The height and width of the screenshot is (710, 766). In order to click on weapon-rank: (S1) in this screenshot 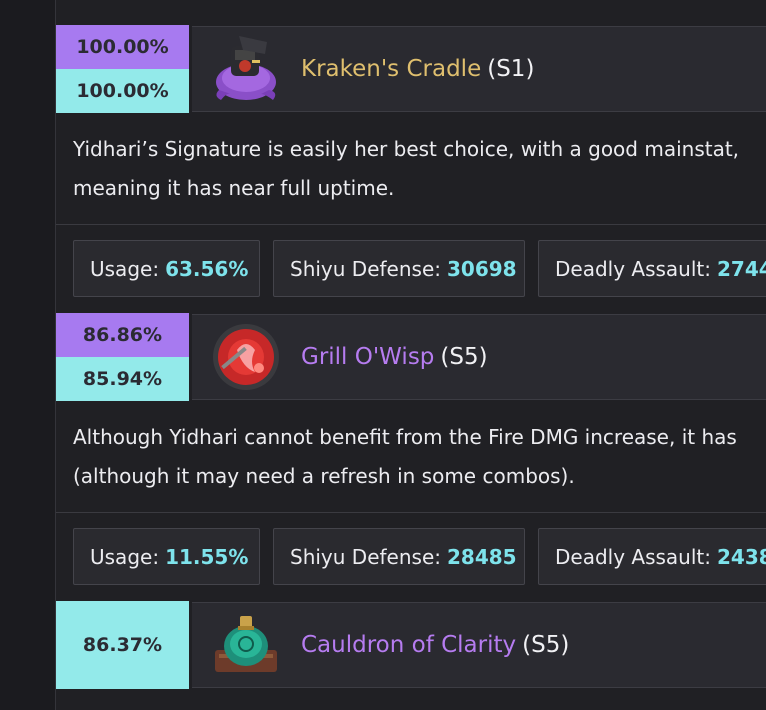, I will do `click(511, 69)`.